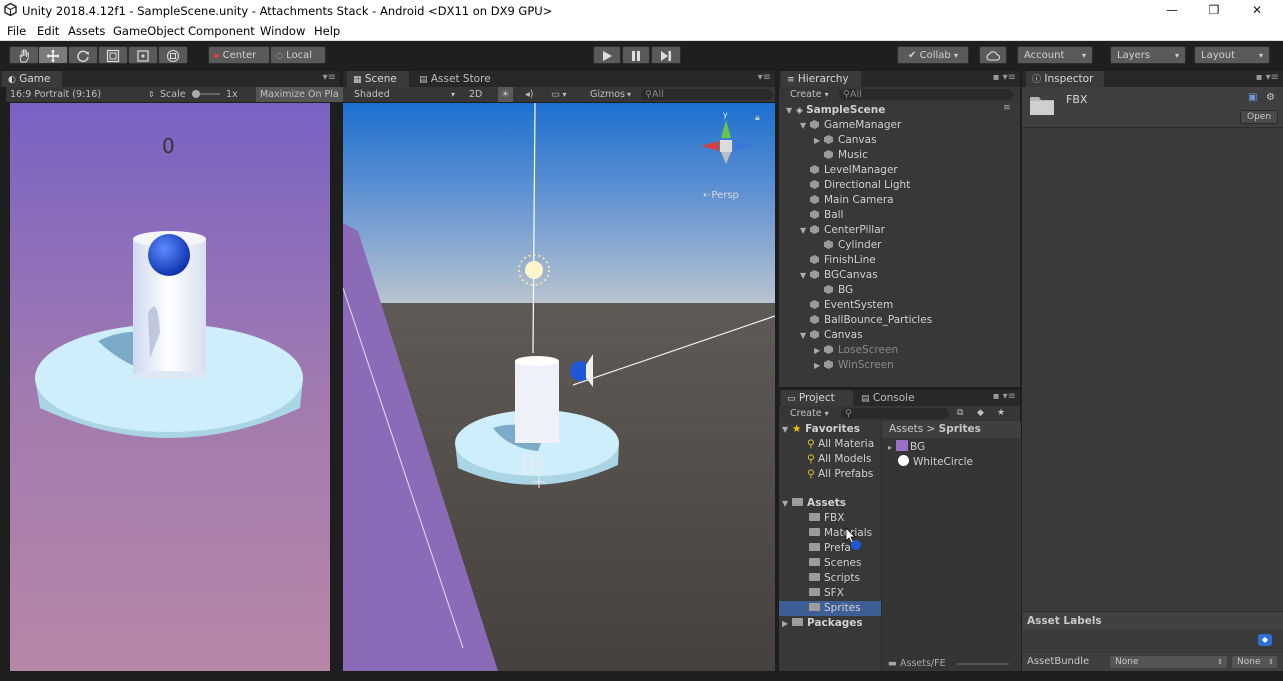  I want to click on asset-whitecircle: WhiteCircle, so click(935, 462).